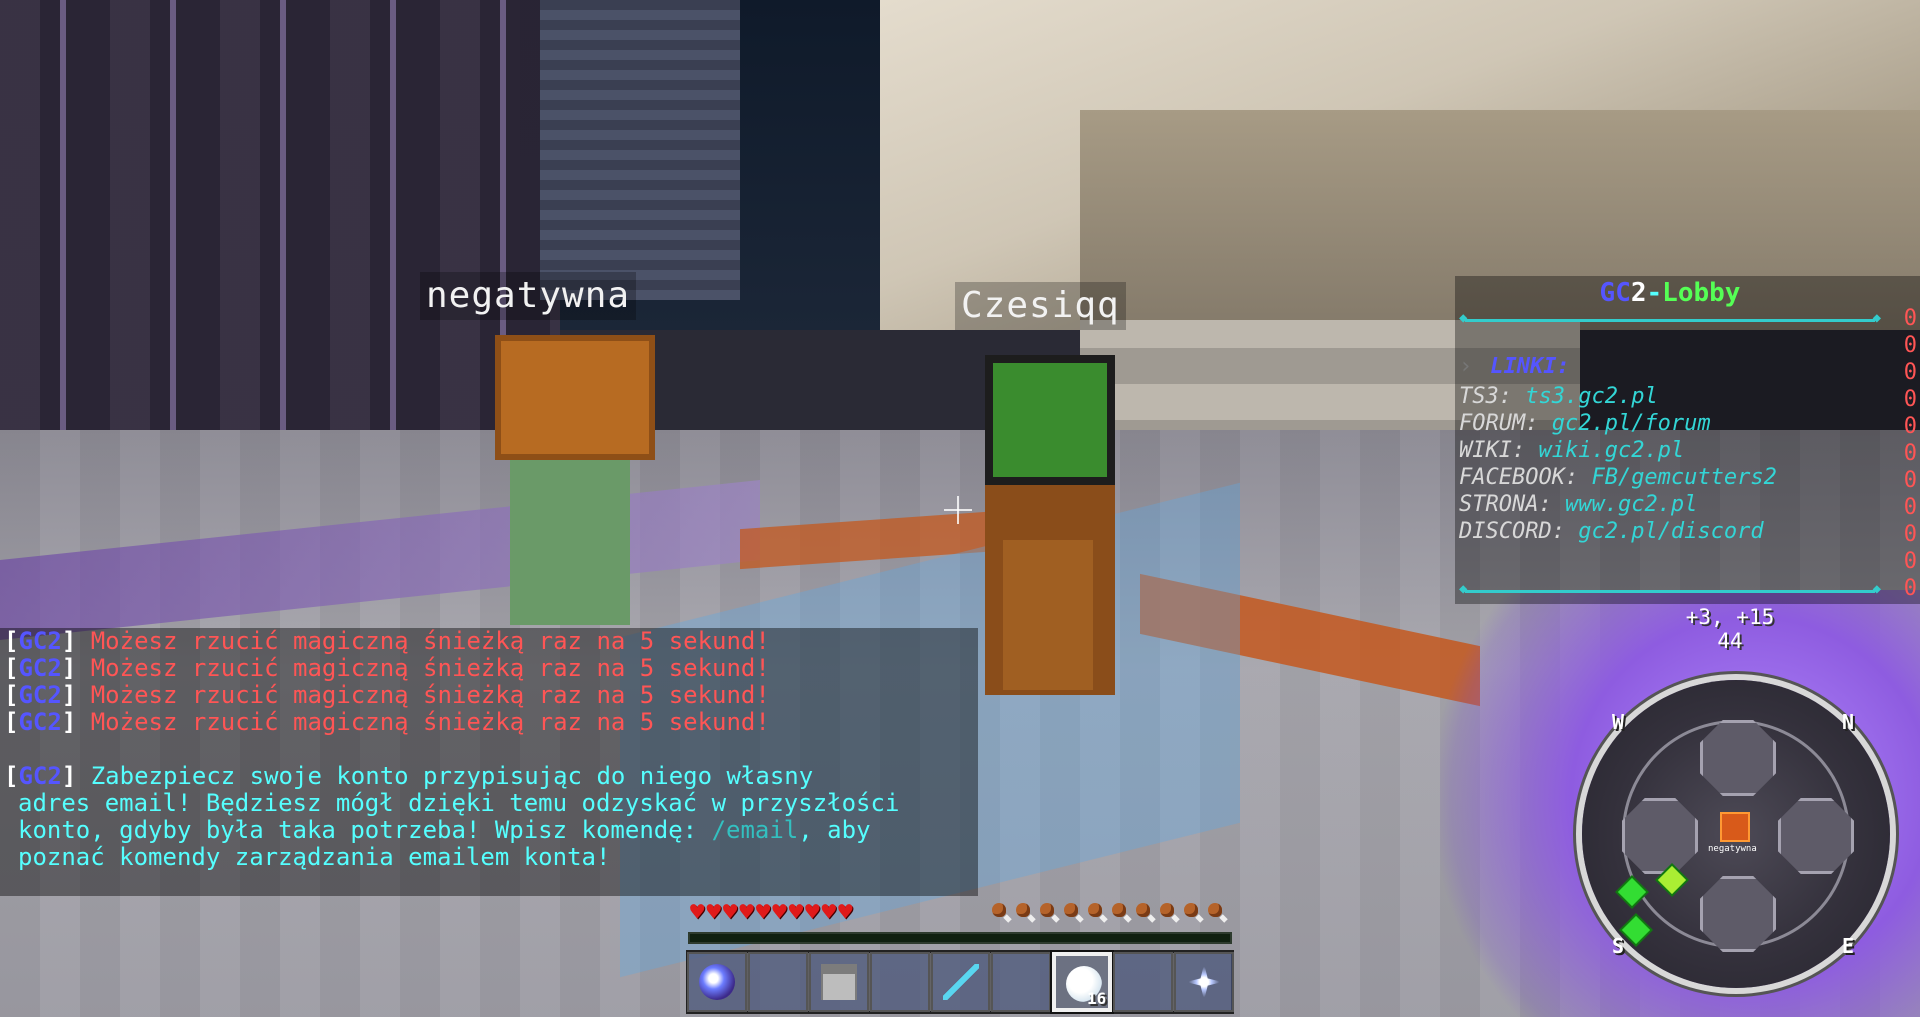  I want to click on nether-star-icon, so click(1204, 982).